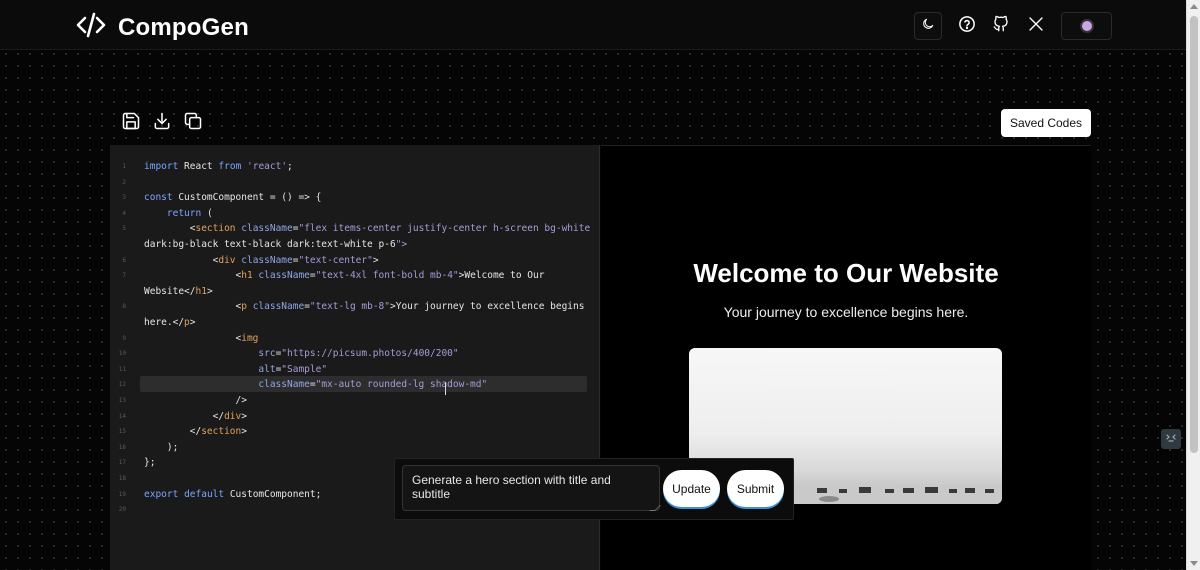 The height and width of the screenshot is (570, 1200). I want to click on code-line: 6 <div className="text-center">, so click(355, 262).